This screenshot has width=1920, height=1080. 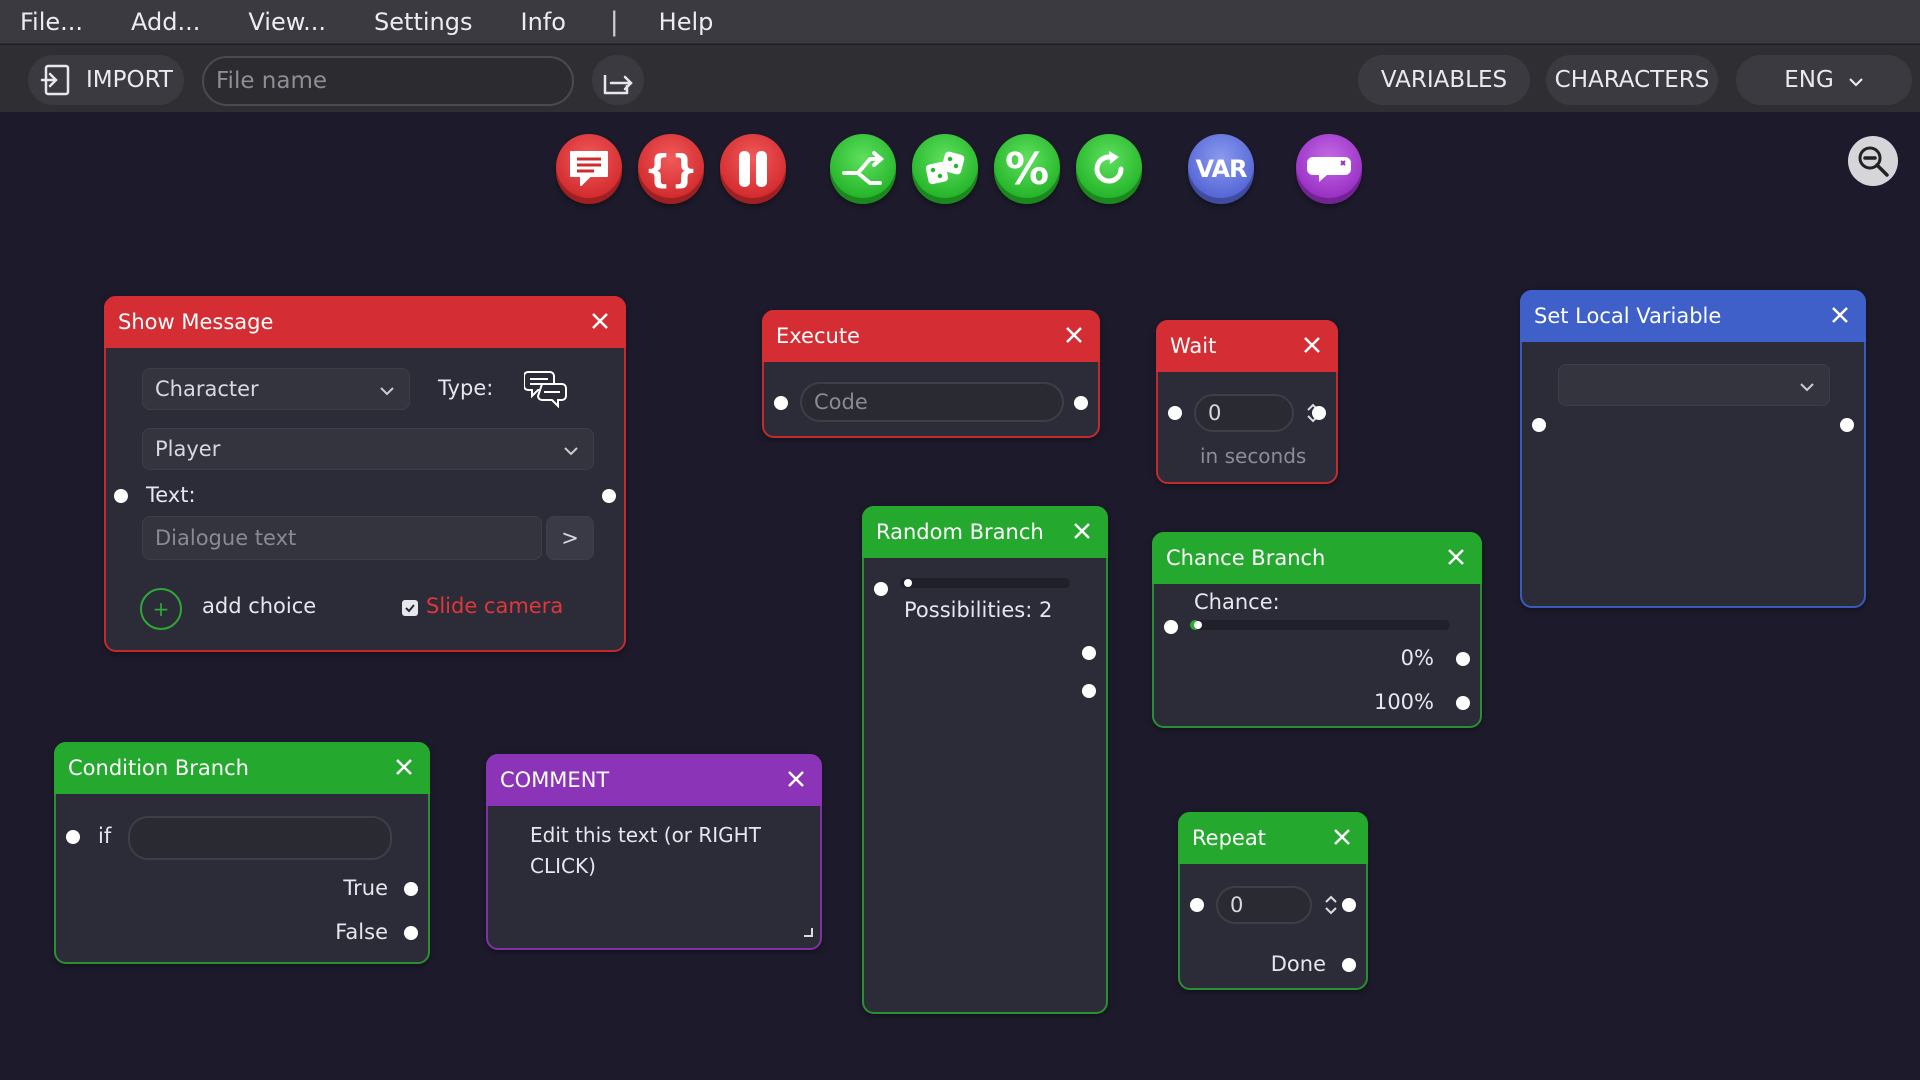 I want to click on node-chance-branch: Chance Branch Chance: 0% 100%, so click(x=1317, y=630).